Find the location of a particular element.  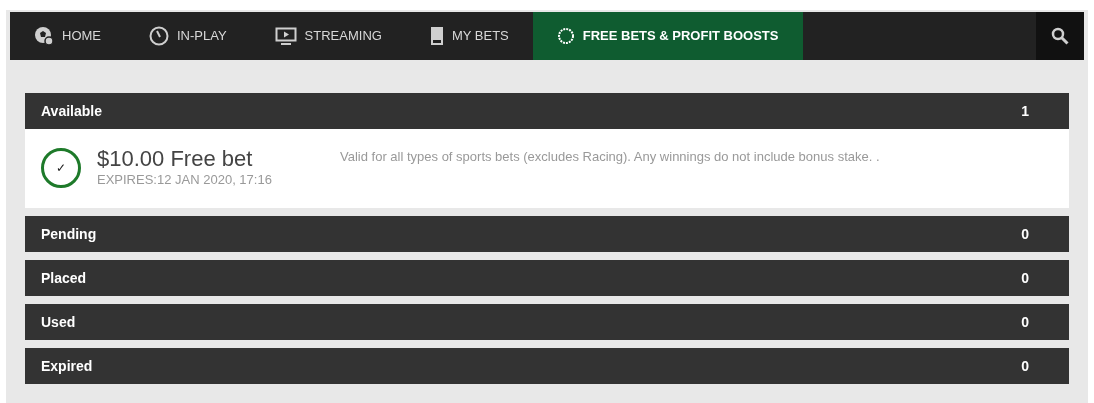

expiry-text: EXPIRES:12 JAN 2020, 17:16 is located at coordinates (185, 180).